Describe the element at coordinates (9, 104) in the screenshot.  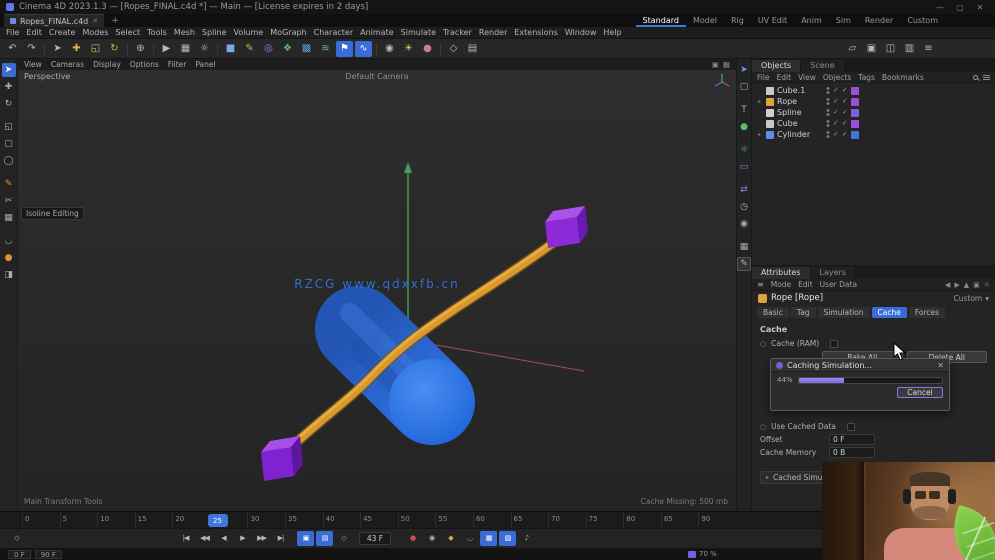
I see `rotate-icon: ↻` at that location.